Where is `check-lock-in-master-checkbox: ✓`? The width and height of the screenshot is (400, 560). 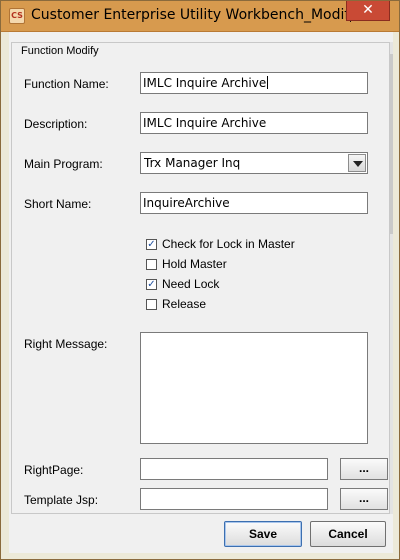 check-lock-in-master-checkbox: ✓ is located at coordinates (151, 244).